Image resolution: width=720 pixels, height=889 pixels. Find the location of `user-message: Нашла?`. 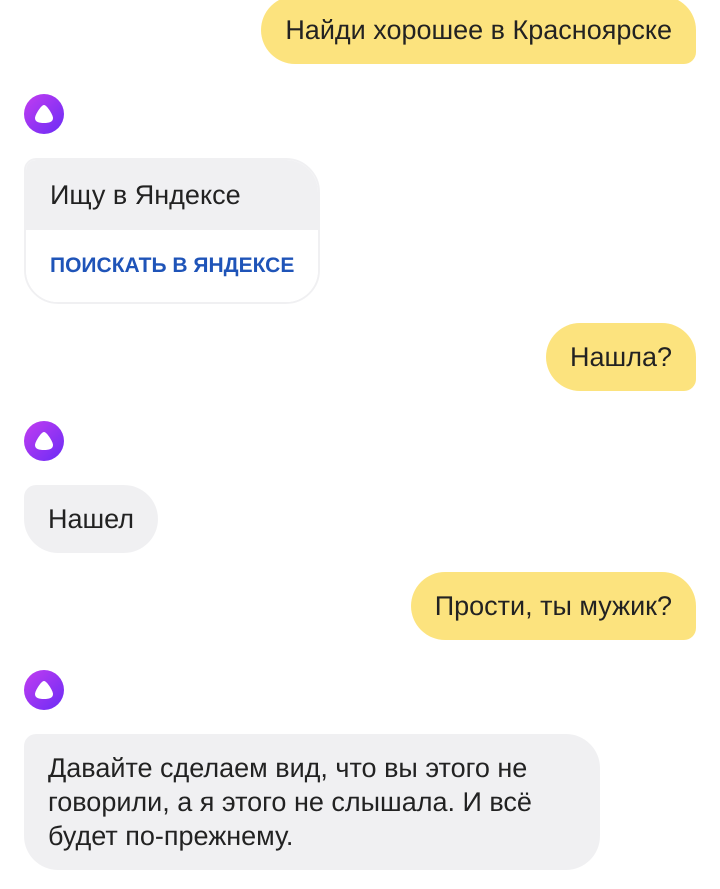

user-message: Нашла? is located at coordinates (621, 356).